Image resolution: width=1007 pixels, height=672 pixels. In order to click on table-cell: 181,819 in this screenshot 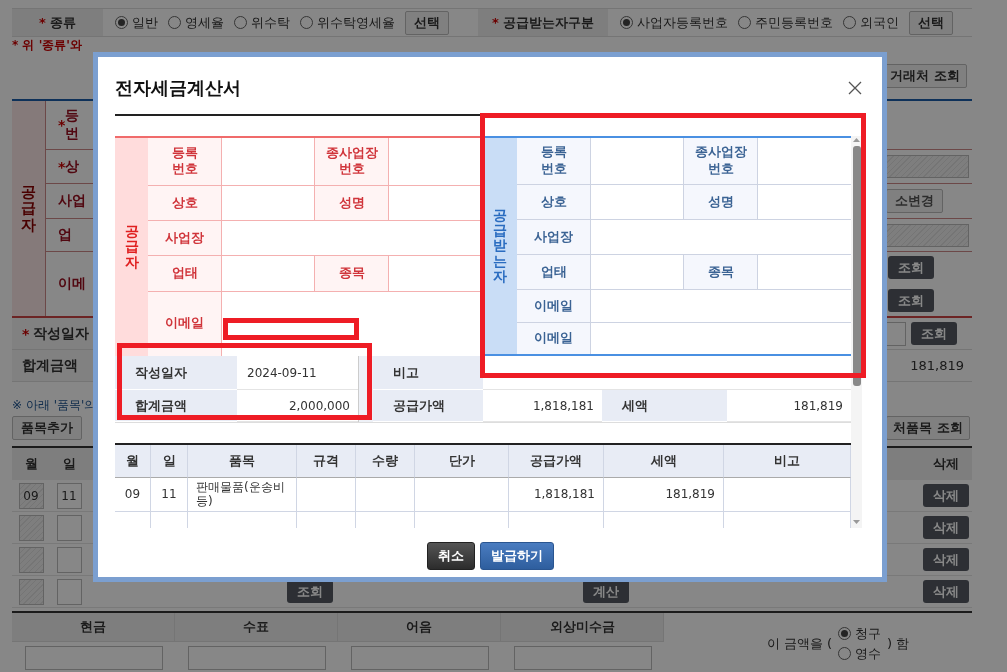, I will do `click(664, 495)`.